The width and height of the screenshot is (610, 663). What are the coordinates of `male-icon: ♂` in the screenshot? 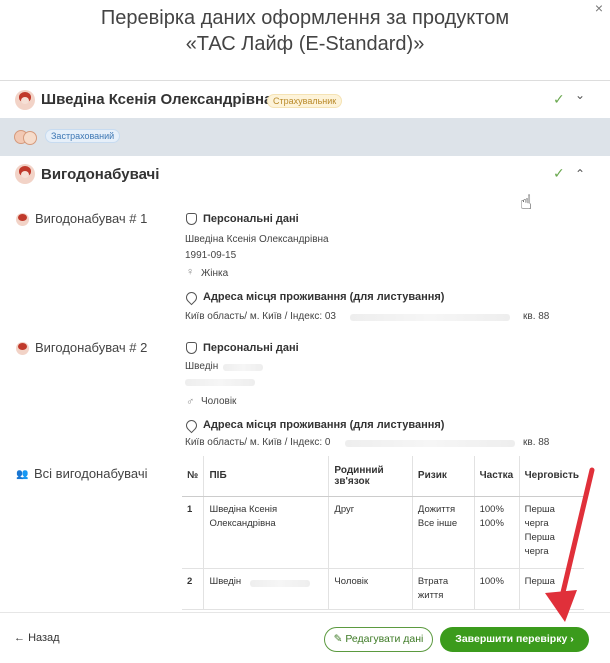 It's located at (190, 402).